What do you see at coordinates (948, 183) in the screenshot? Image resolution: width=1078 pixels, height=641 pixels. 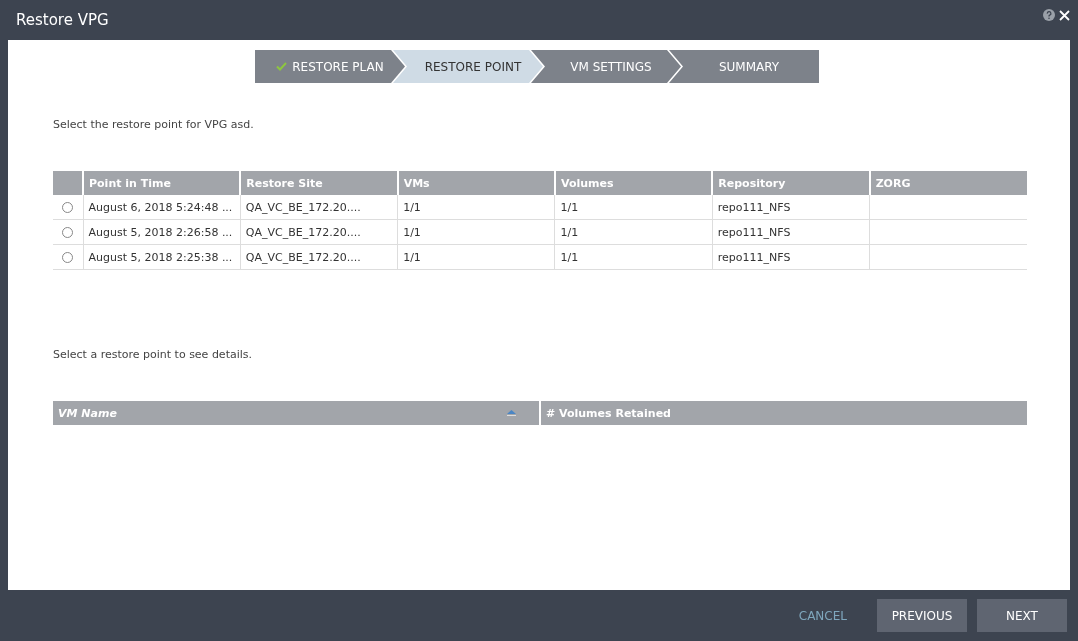 I see `column-header: ZORG` at bounding box center [948, 183].